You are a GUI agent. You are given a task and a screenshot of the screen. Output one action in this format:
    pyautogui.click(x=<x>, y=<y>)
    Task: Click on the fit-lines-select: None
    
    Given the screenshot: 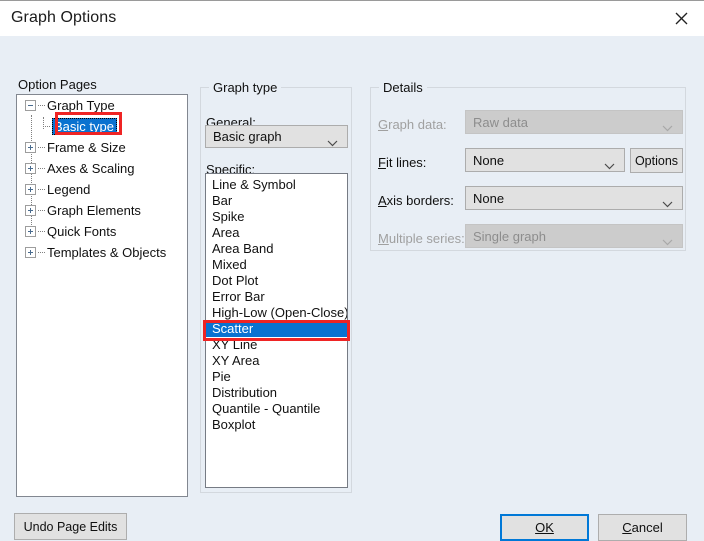 What is the action you would take?
    pyautogui.click(x=545, y=160)
    